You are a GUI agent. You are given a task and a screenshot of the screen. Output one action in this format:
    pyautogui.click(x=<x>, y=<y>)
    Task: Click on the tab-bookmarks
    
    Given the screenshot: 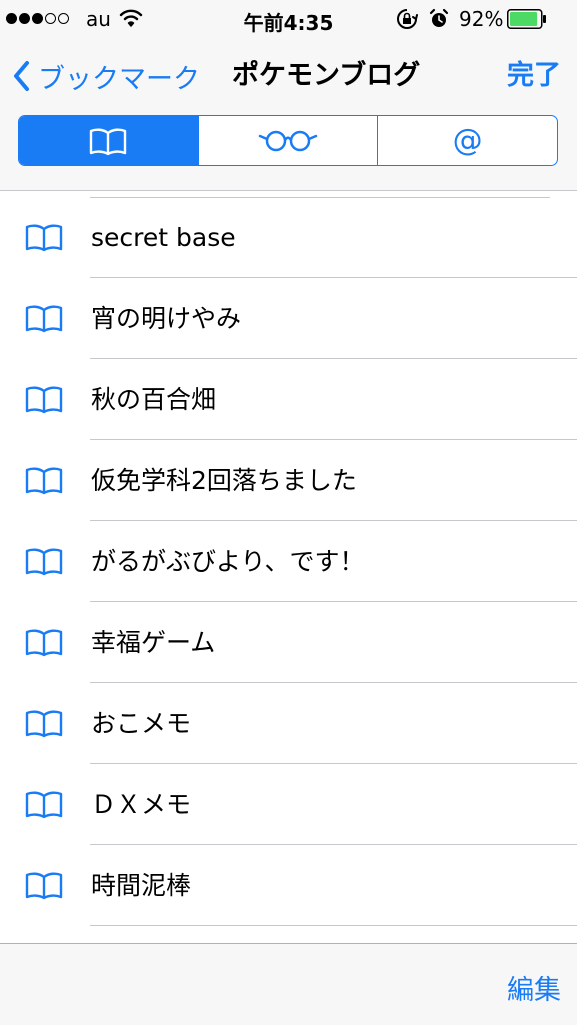 What is the action you would take?
    pyautogui.click(x=108, y=140)
    